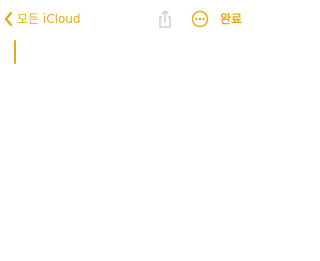 The width and height of the screenshot is (320, 261). Describe the element at coordinates (125, 19) in the screenshot. I see `navigation-bar: 모든 iCloud 완료` at that location.